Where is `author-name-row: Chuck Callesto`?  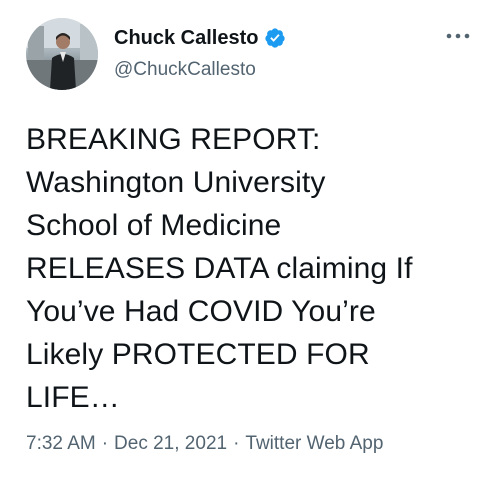
author-name-row: Chuck Callesto is located at coordinates (200, 38).